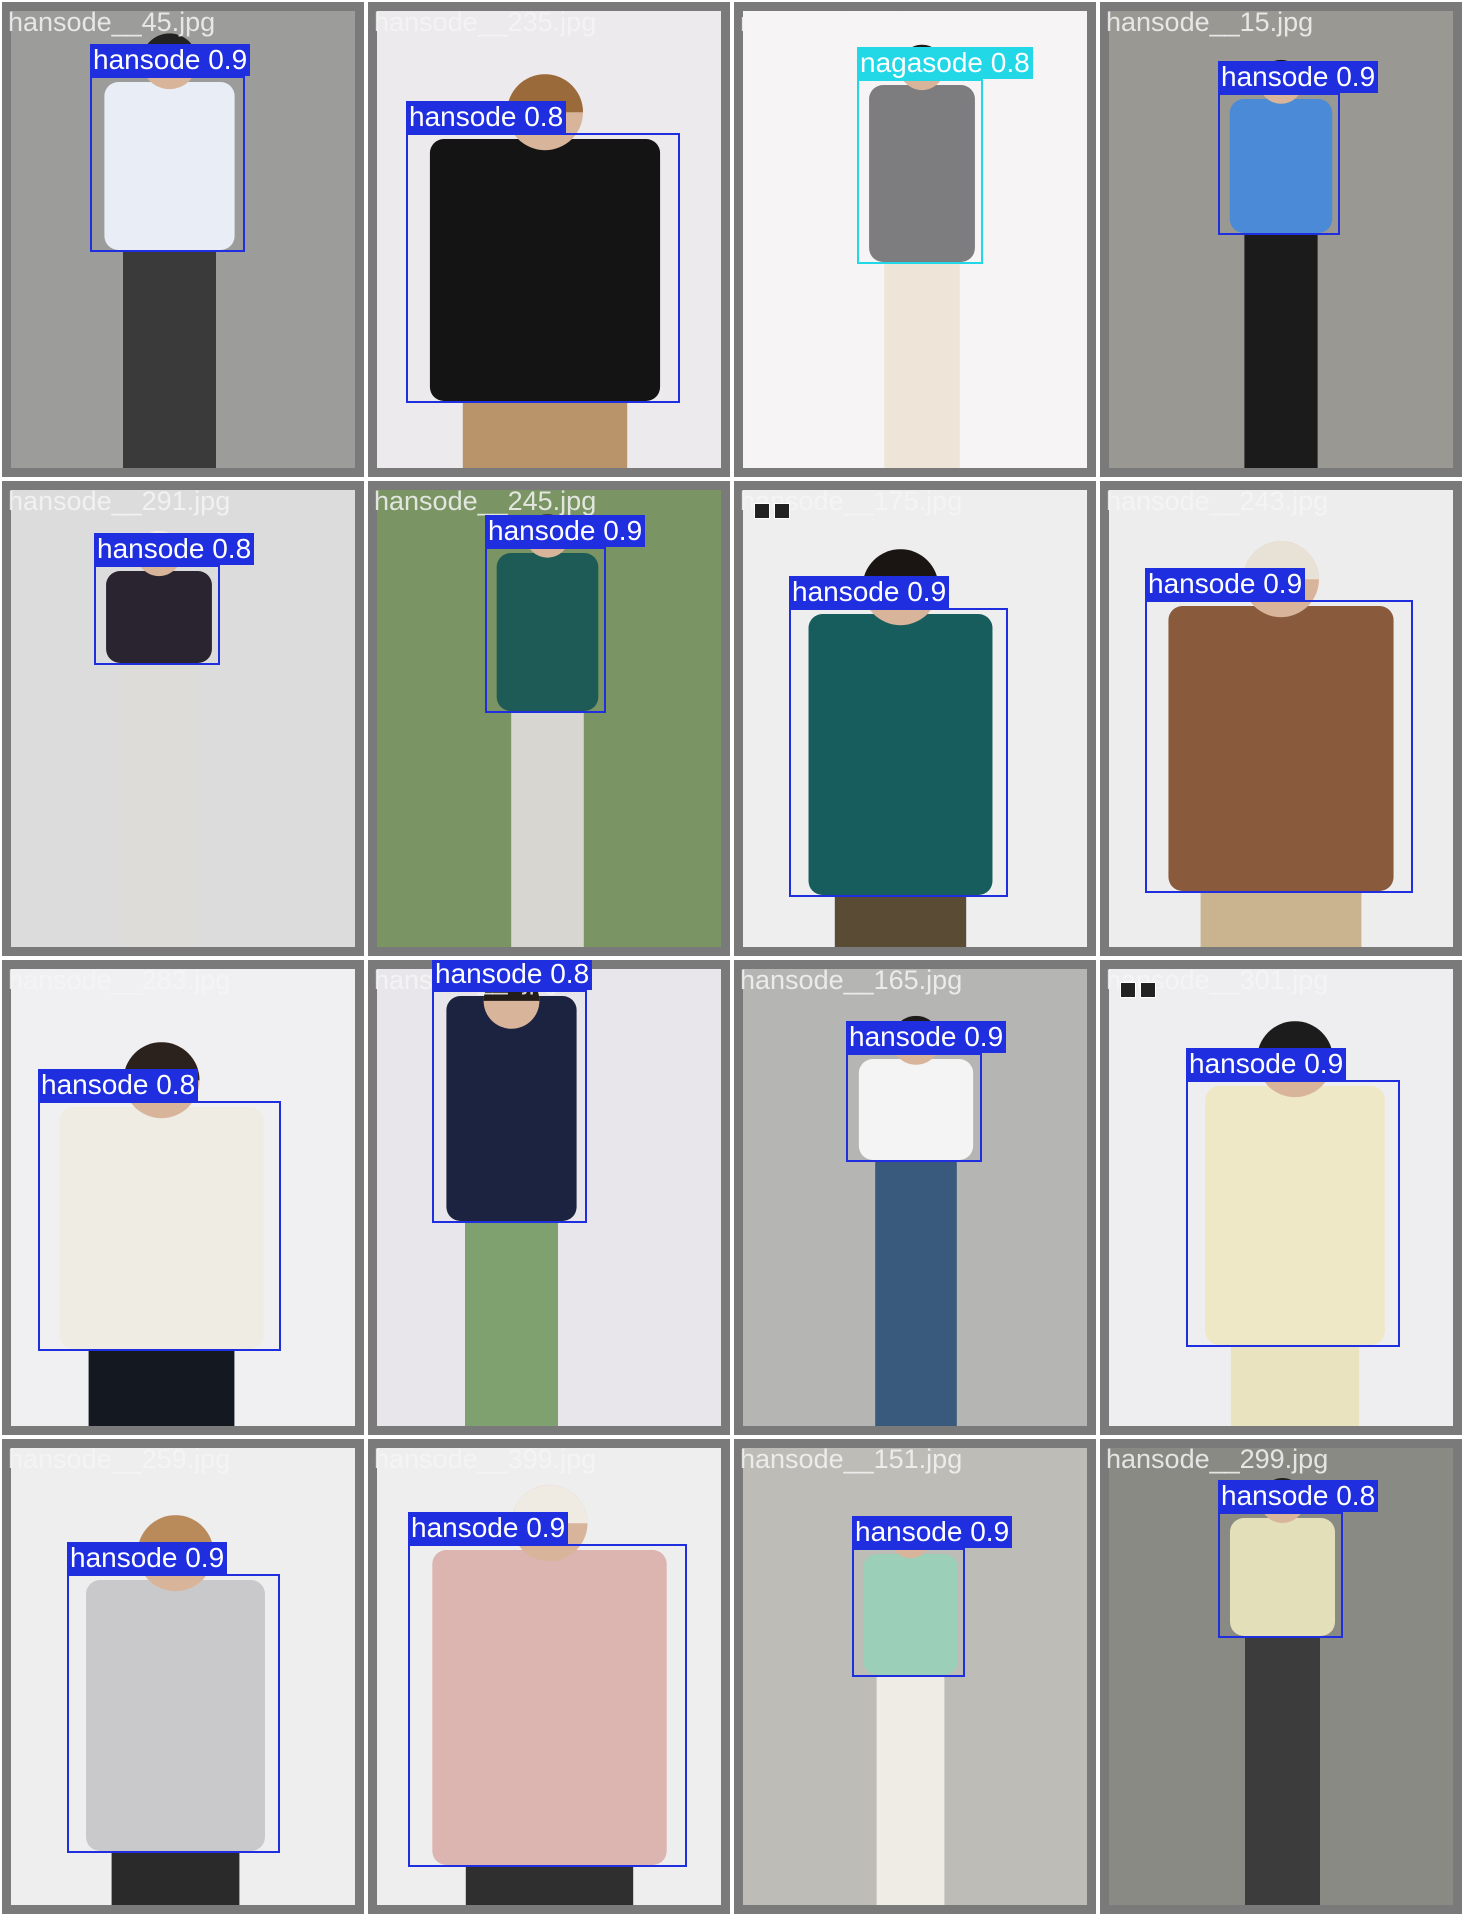 The image size is (1464, 1920). Describe the element at coordinates (851, 22) in the screenshot. I see `filename-label: nagasode__63.jpg` at that location.